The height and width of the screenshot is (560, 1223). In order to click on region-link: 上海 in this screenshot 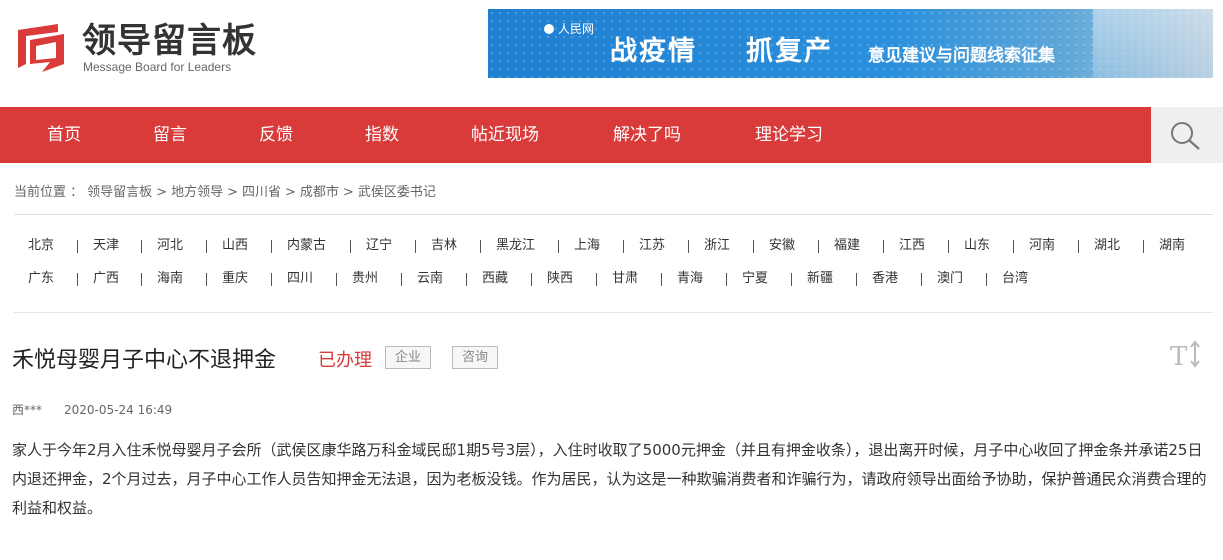, I will do `click(587, 246)`.